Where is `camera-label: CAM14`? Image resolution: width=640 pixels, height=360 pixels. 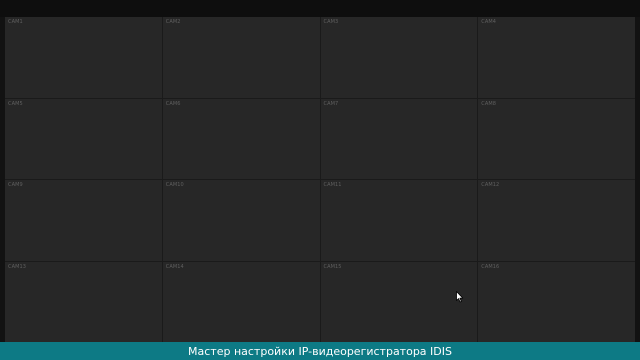 camera-label: CAM14 is located at coordinates (174, 266).